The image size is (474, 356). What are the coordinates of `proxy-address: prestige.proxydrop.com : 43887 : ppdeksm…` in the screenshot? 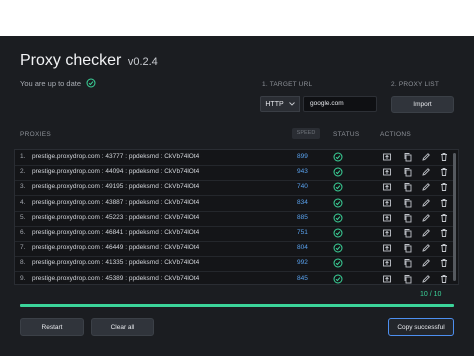 It's located at (116, 202).